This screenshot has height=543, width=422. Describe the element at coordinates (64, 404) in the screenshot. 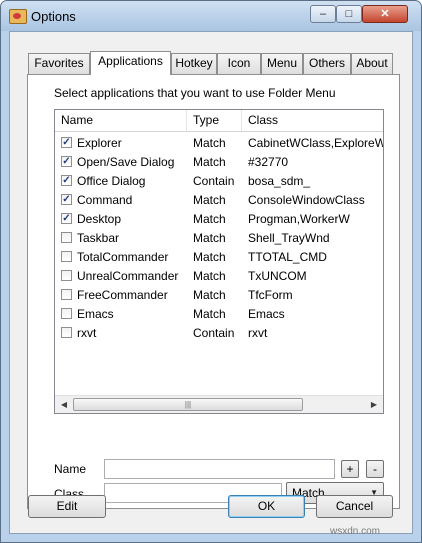

I see `scroll-left-arrow: ◀` at that location.